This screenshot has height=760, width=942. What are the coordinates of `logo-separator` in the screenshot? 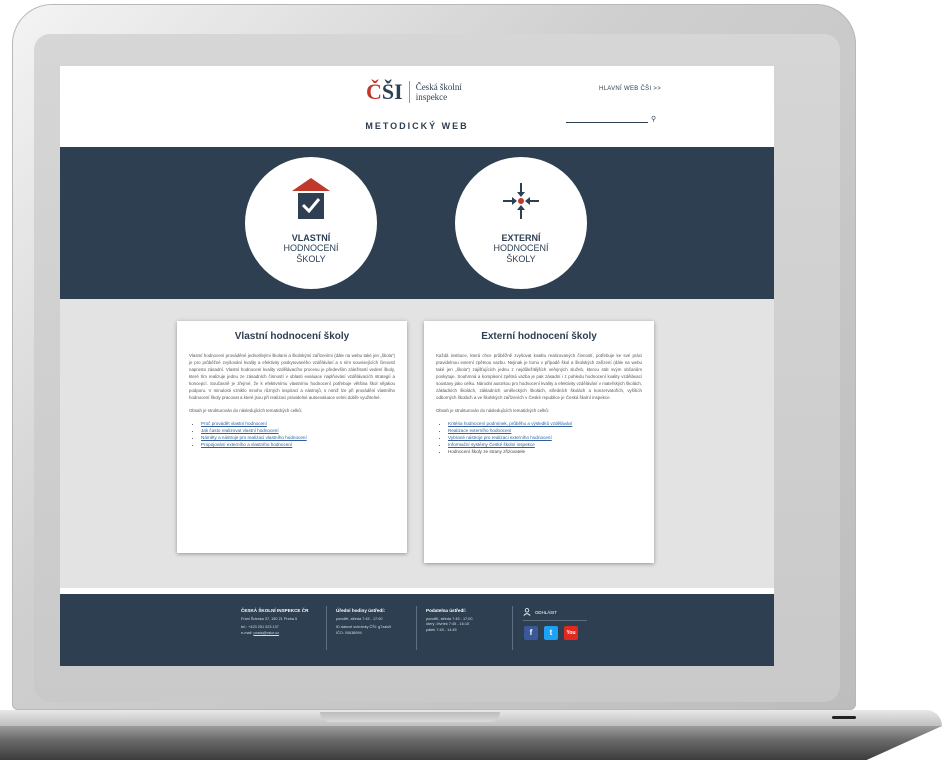 It's located at (409, 92).